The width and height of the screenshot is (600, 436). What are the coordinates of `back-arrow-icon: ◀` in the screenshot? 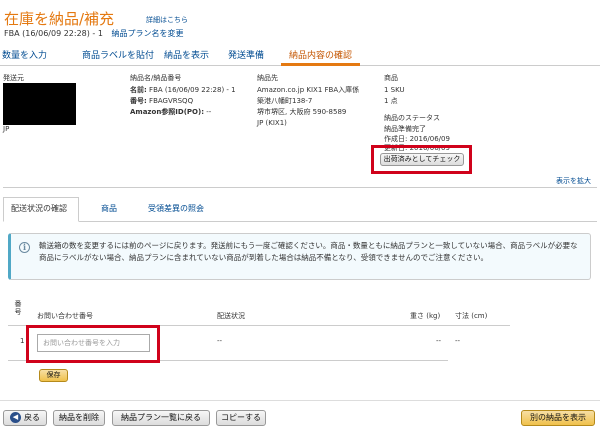 It's located at (15, 417).